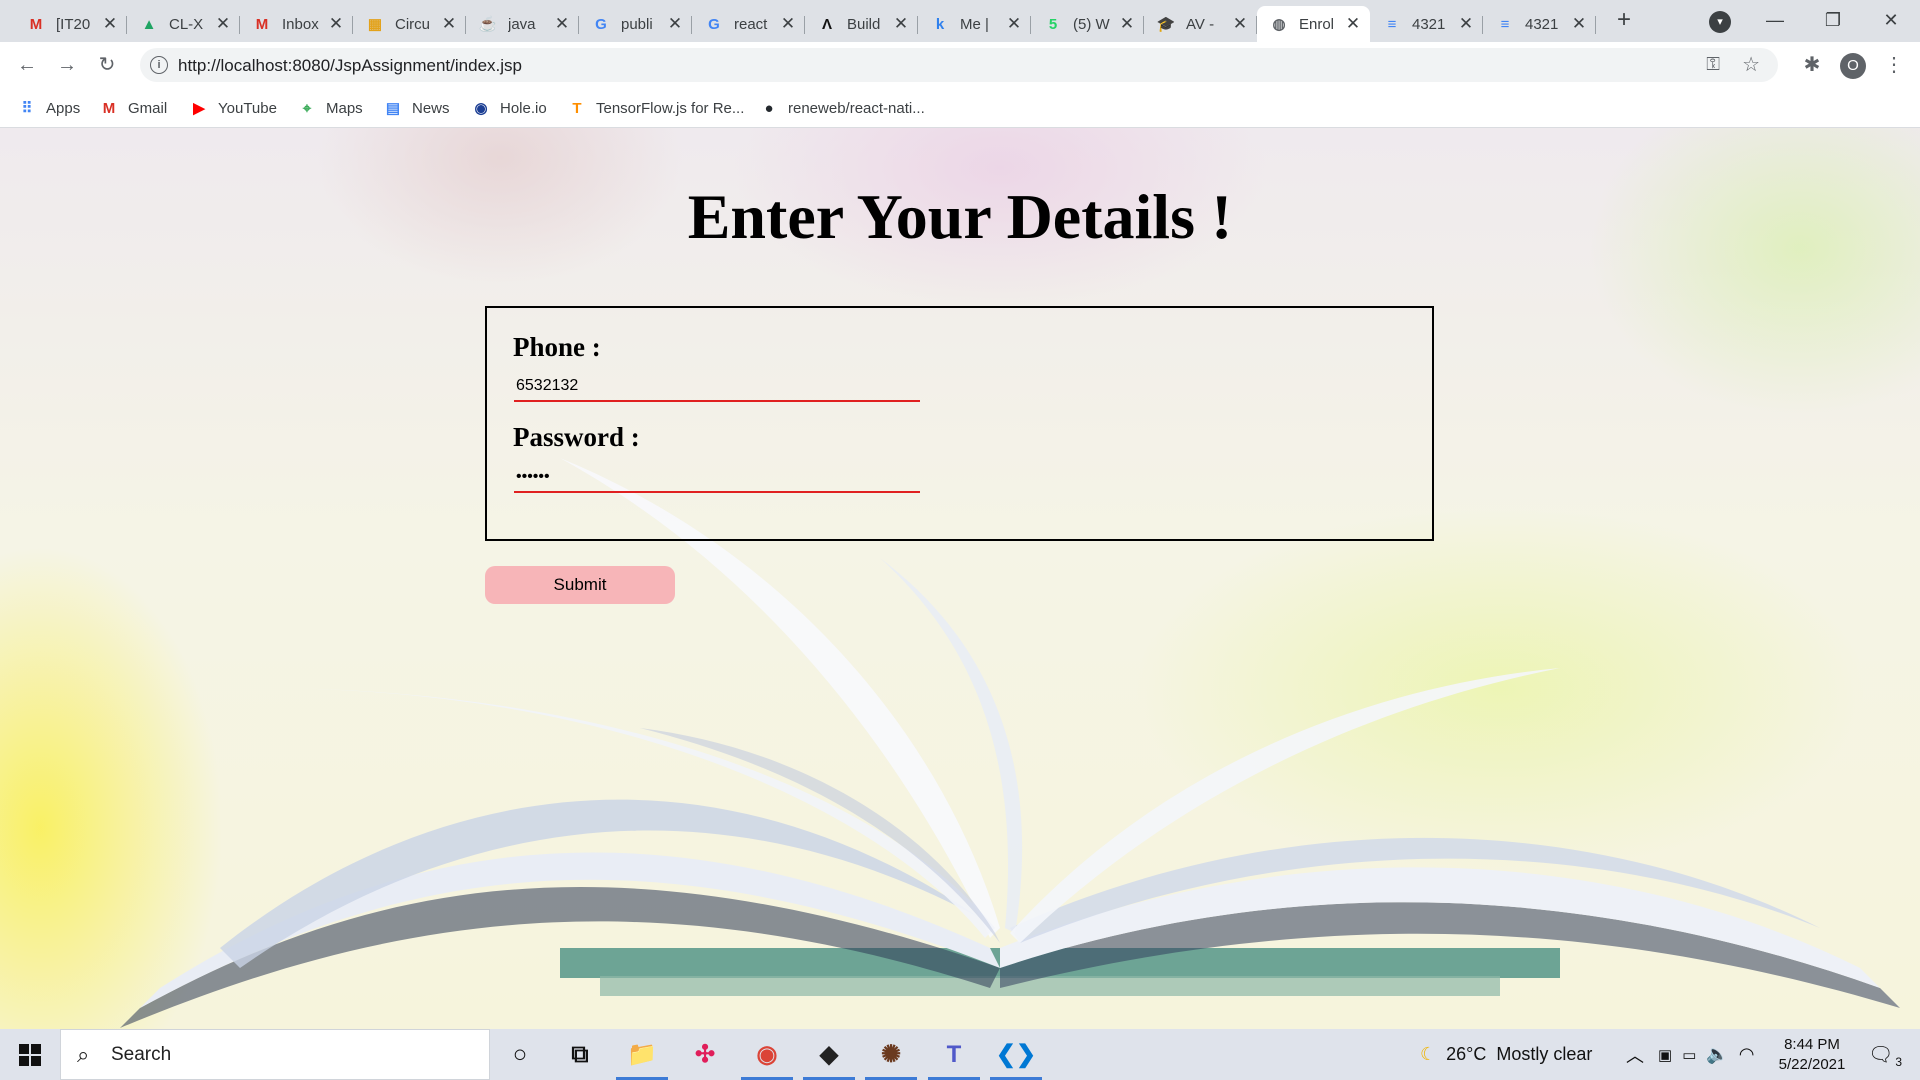  I want to click on restore-button: ❐, so click(1833, 20).